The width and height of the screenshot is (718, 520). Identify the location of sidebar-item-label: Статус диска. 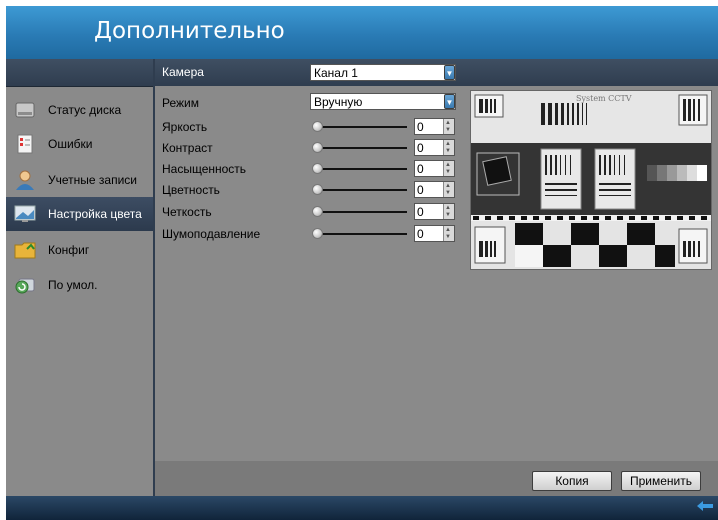
(85, 110).